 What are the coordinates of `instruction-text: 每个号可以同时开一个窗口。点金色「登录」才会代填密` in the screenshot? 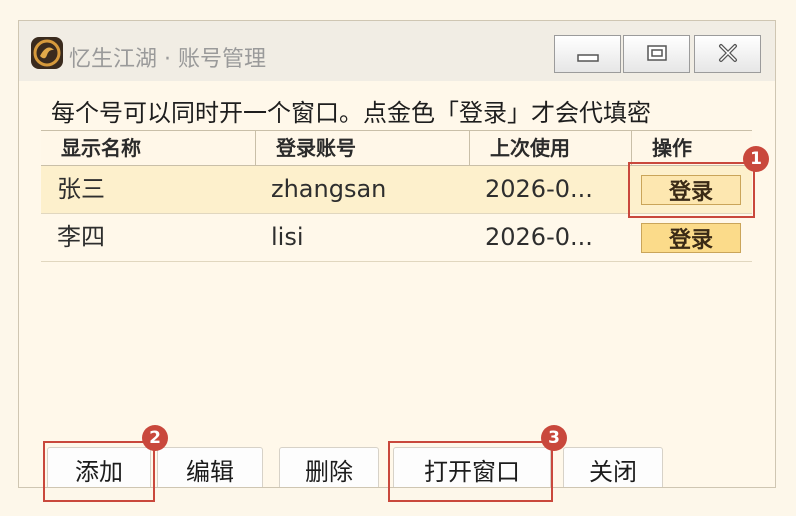 It's located at (351, 113).